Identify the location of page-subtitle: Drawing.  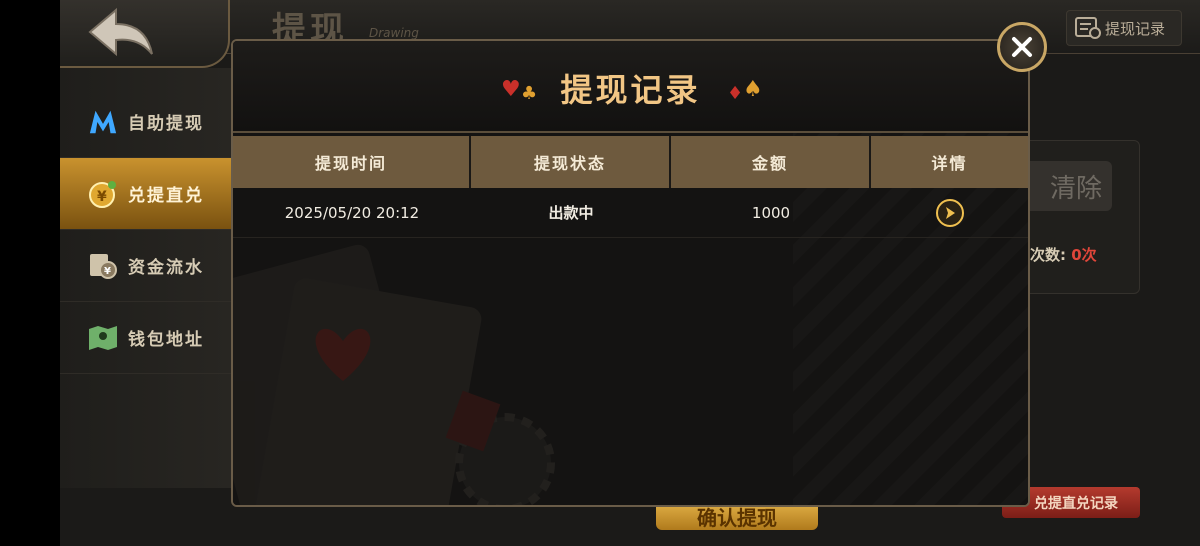
(394, 33).